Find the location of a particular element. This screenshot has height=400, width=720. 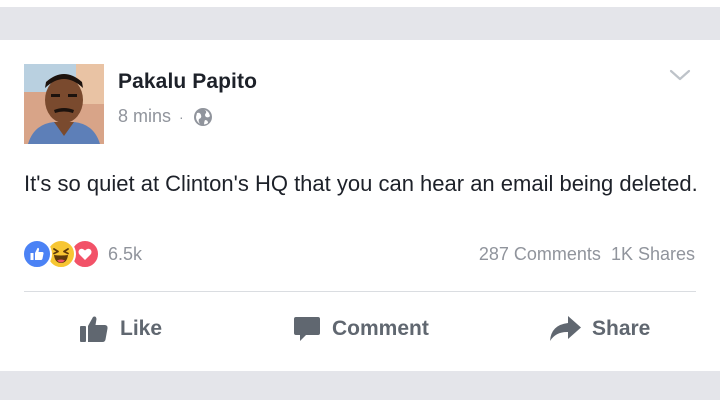

like-label: Like is located at coordinates (141, 328).